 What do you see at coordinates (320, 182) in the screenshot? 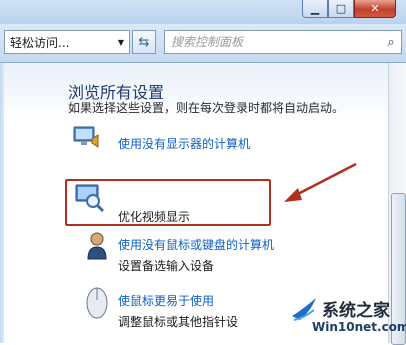
I see `annotation-arrow-icon` at bounding box center [320, 182].